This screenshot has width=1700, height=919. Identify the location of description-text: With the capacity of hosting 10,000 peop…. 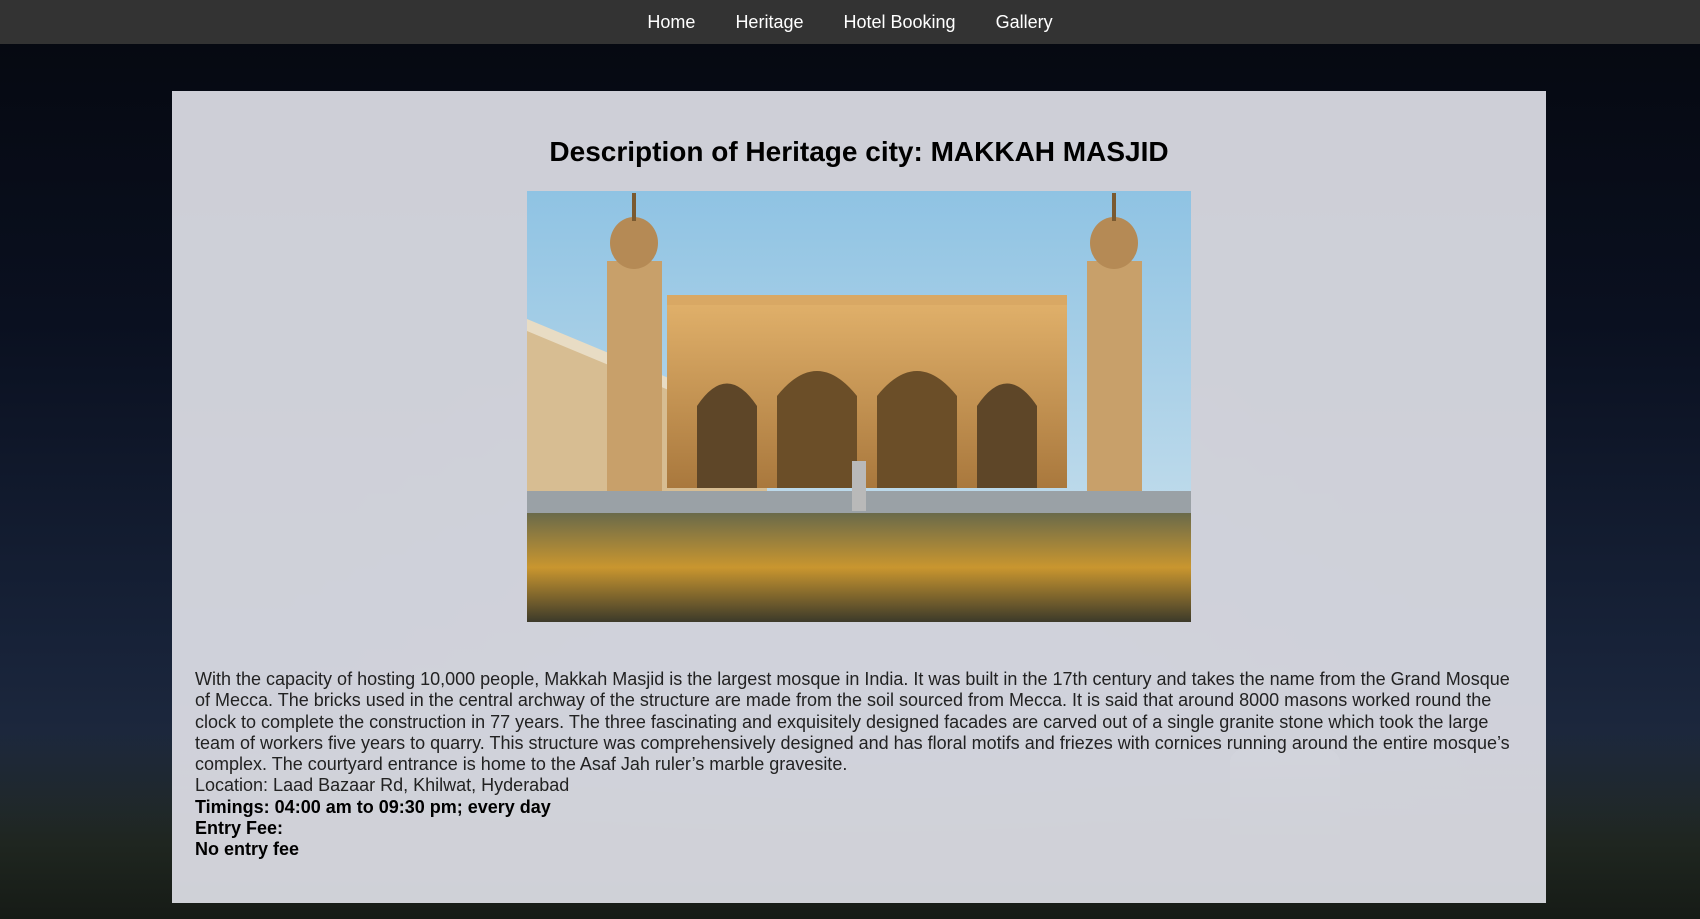
(852, 722).